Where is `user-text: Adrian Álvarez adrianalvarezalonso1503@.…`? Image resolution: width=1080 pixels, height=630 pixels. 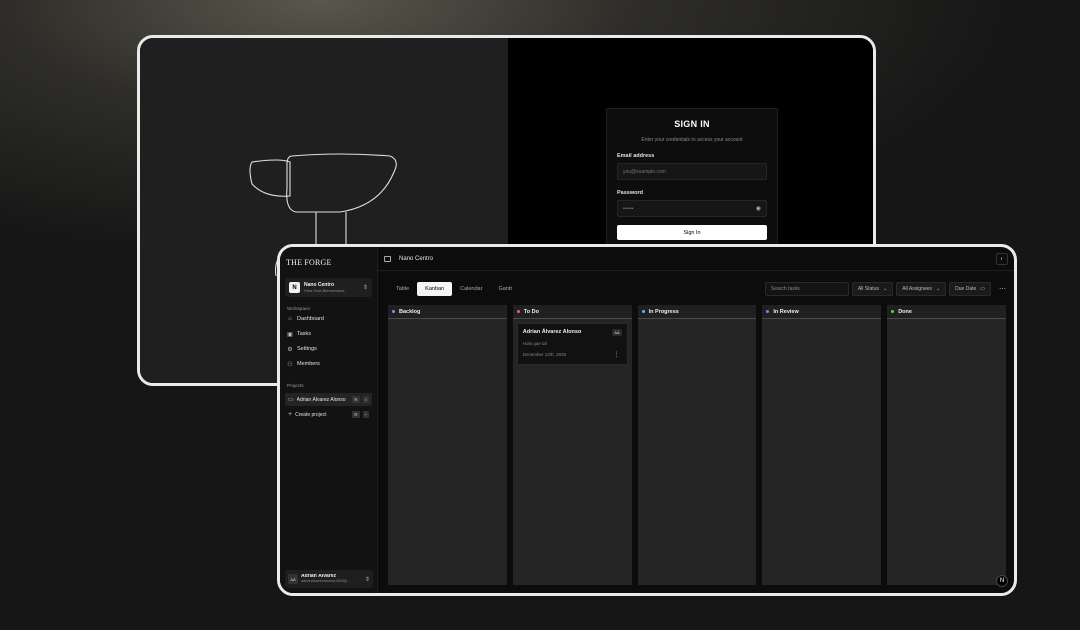 user-text: Adrian Álvarez adrianalvarezalonso1503@.… is located at coordinates (331, 579).